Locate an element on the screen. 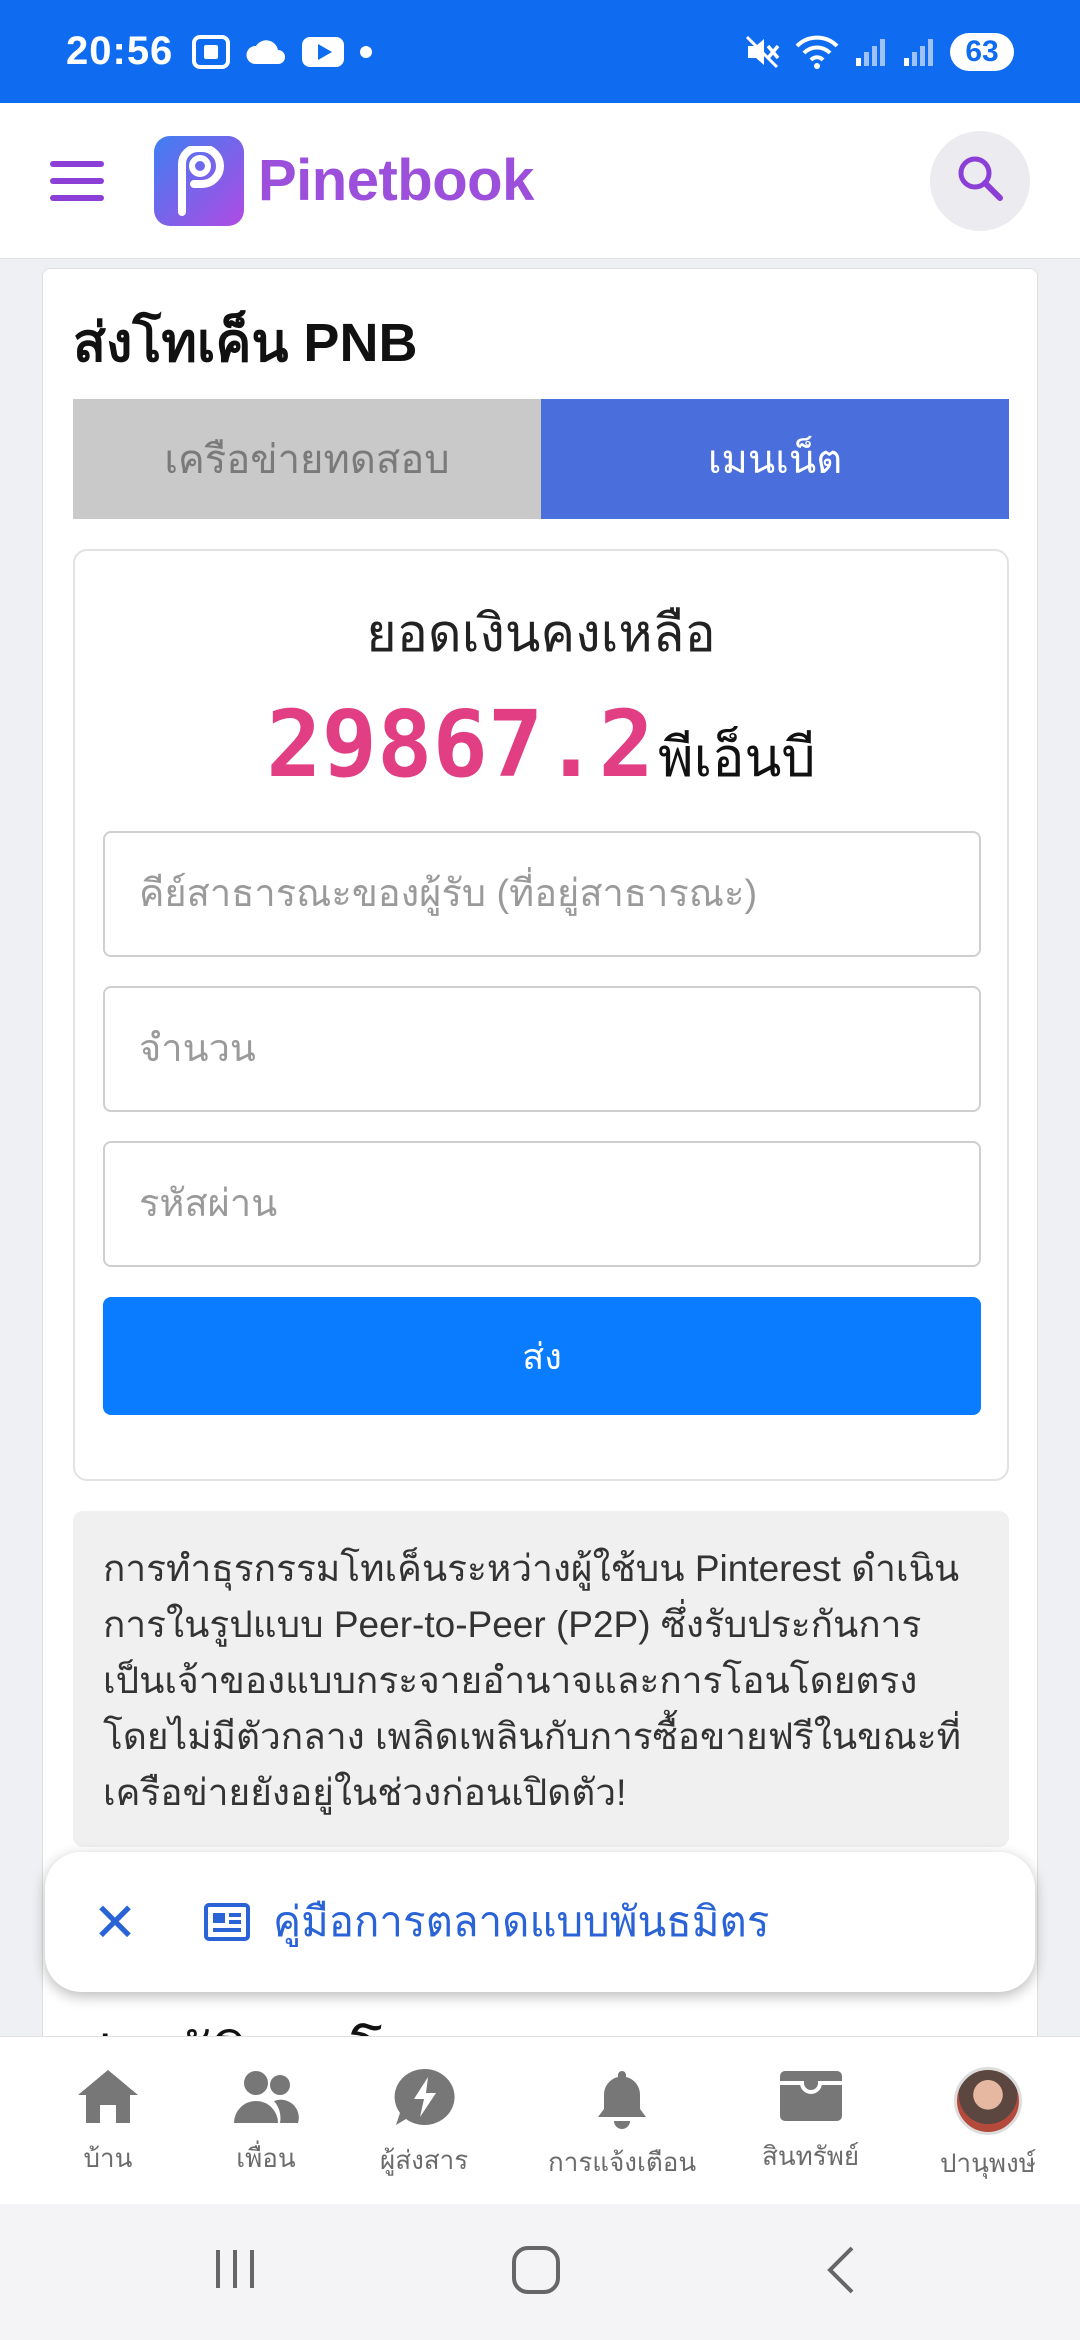 This screenshot has width=1080, height=2340. logo-mark-icon is located at coordinates (199, 180).